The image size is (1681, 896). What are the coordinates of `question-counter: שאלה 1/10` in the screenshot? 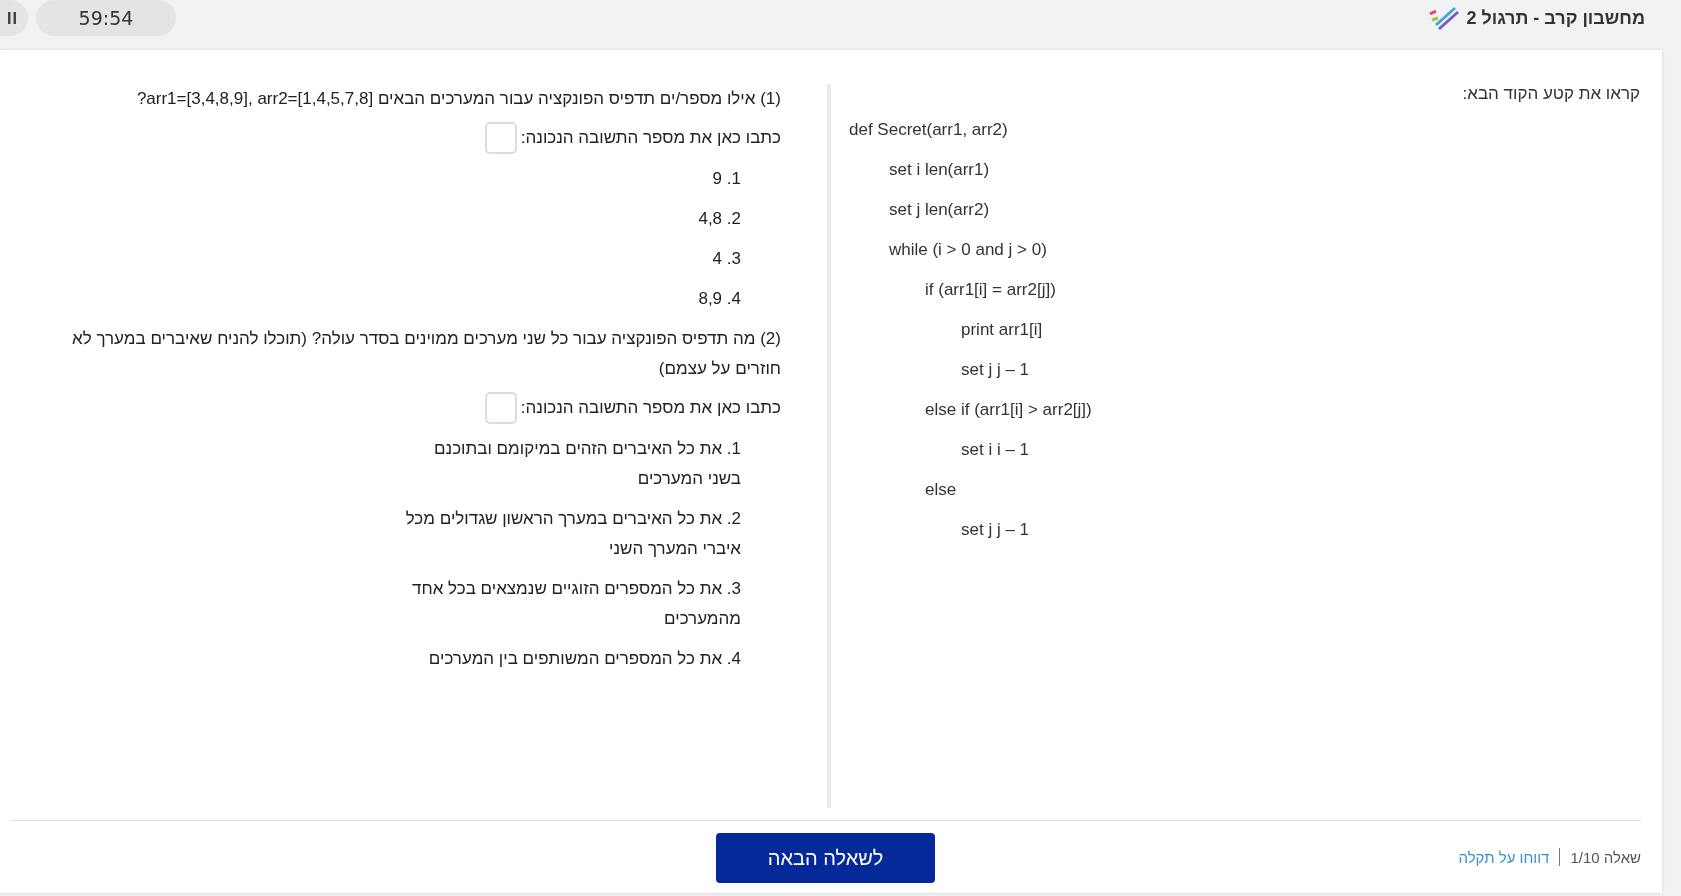 It's located at (1605, 857).